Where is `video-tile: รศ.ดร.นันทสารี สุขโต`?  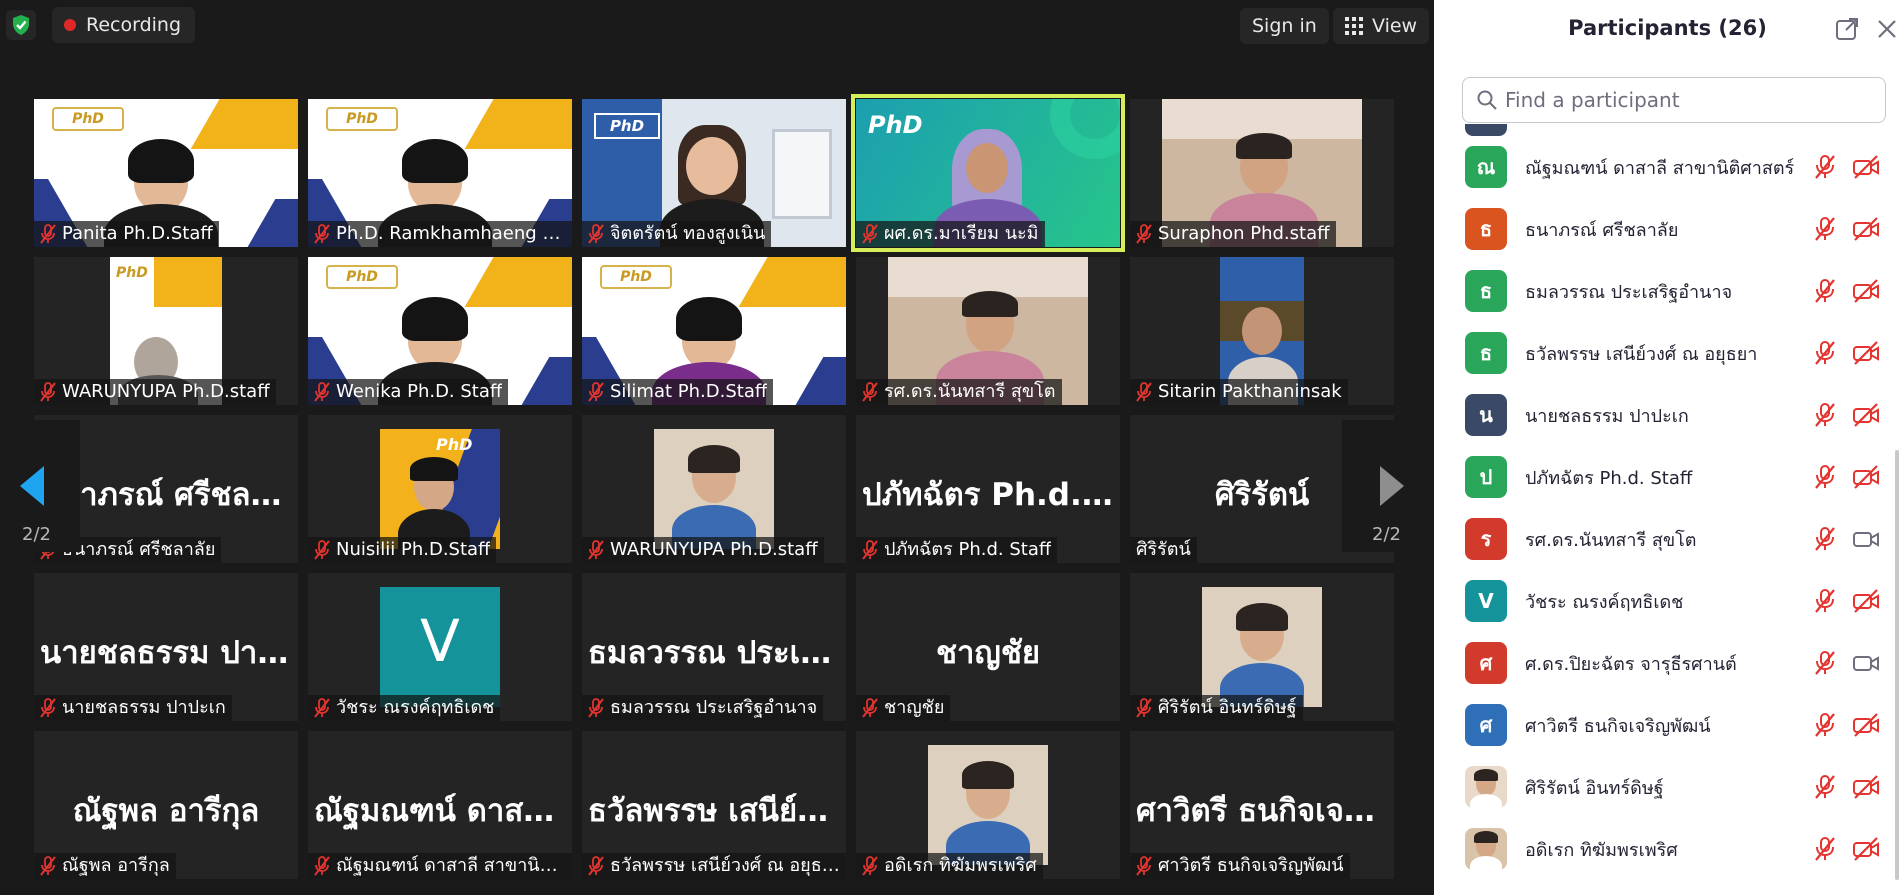
video-tile: รศ.ดร.นันทสารี สุขโต is located at coordinates (988, 331).